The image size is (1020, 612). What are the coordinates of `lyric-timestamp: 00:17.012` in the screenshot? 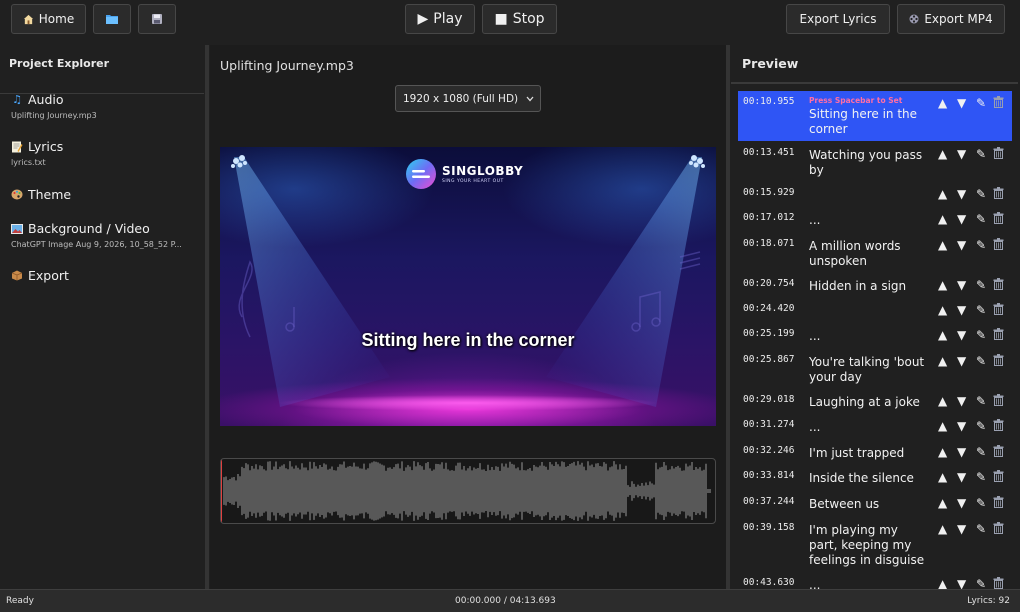 It's located at (768, 217).